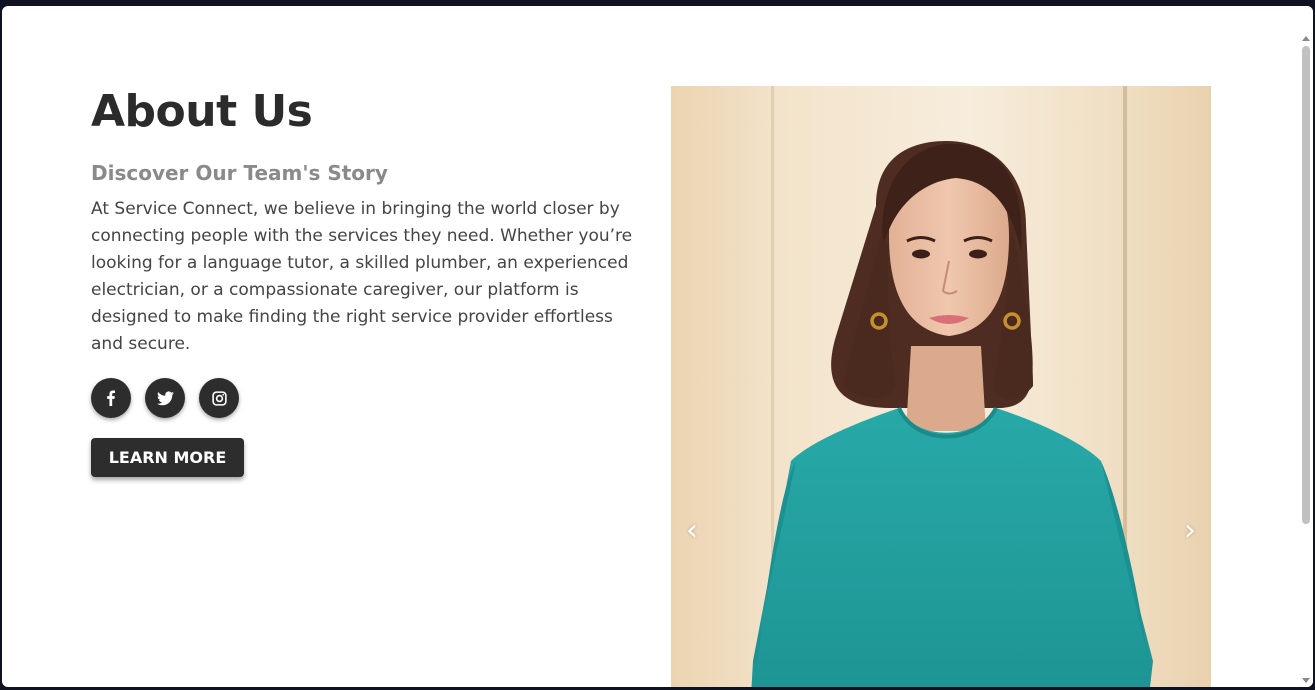 This screenshot has width=1315, height=690. What do you see at coordinates (167, 457) in the screenshot?
I see `learn-more-button: LEARN MORE` at bounding box center [167, 457].